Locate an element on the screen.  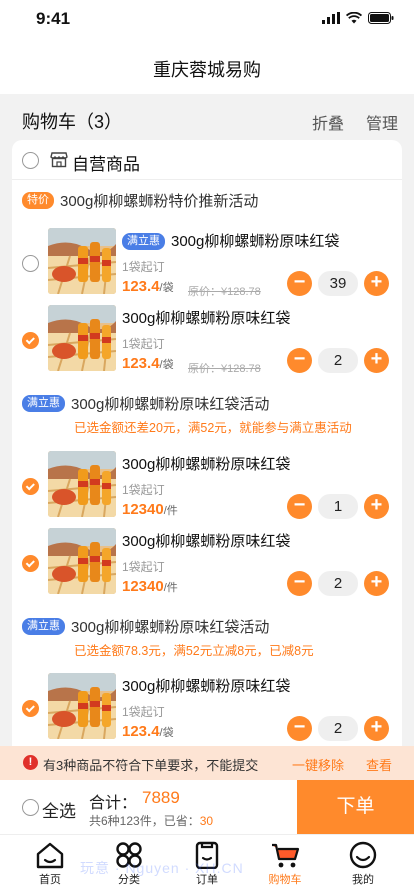
store-name: 自营商品 is located at coordinates (106, 164).